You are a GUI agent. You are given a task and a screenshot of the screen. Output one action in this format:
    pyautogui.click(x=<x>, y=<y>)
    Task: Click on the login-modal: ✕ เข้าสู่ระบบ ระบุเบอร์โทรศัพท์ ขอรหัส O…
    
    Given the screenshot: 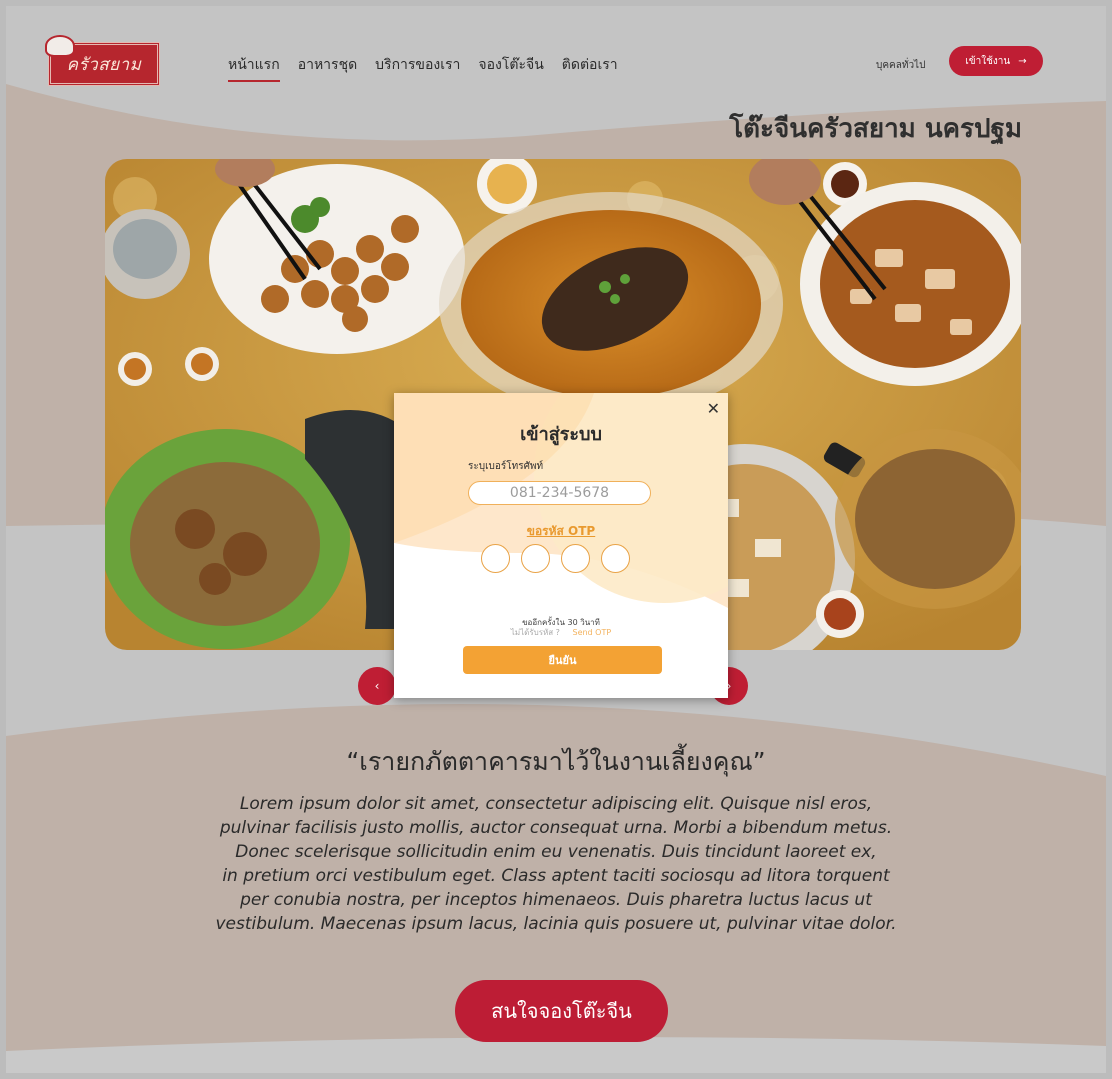 What is the action you would take?
    pyautogui.click(x=561, y=545)
    